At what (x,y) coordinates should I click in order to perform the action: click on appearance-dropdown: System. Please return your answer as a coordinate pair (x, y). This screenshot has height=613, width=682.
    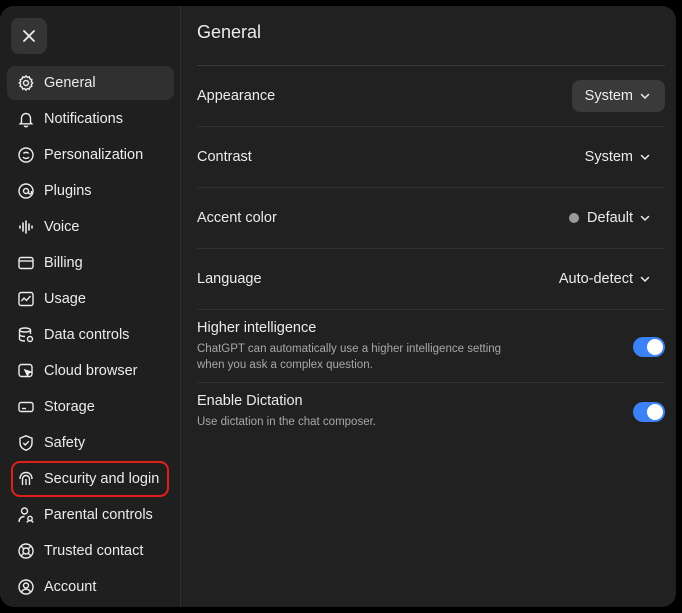
    Looking at the image, I should click on (618, 96).